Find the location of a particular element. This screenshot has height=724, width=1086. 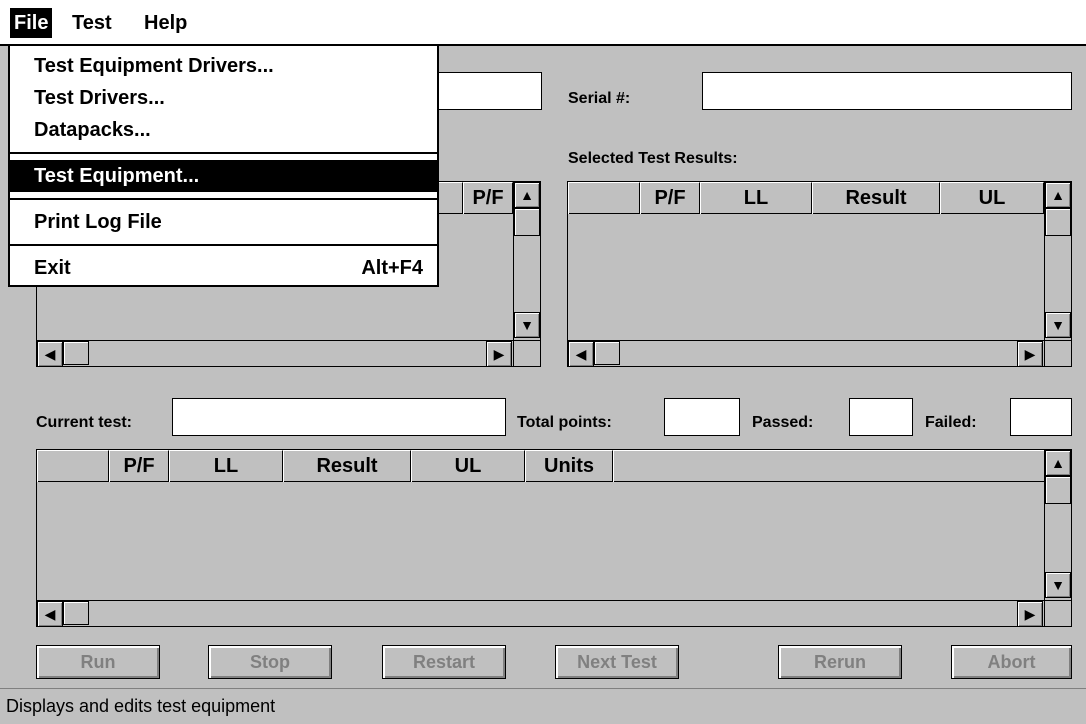

stop-button: Stop is located at coordinates (270, 662).